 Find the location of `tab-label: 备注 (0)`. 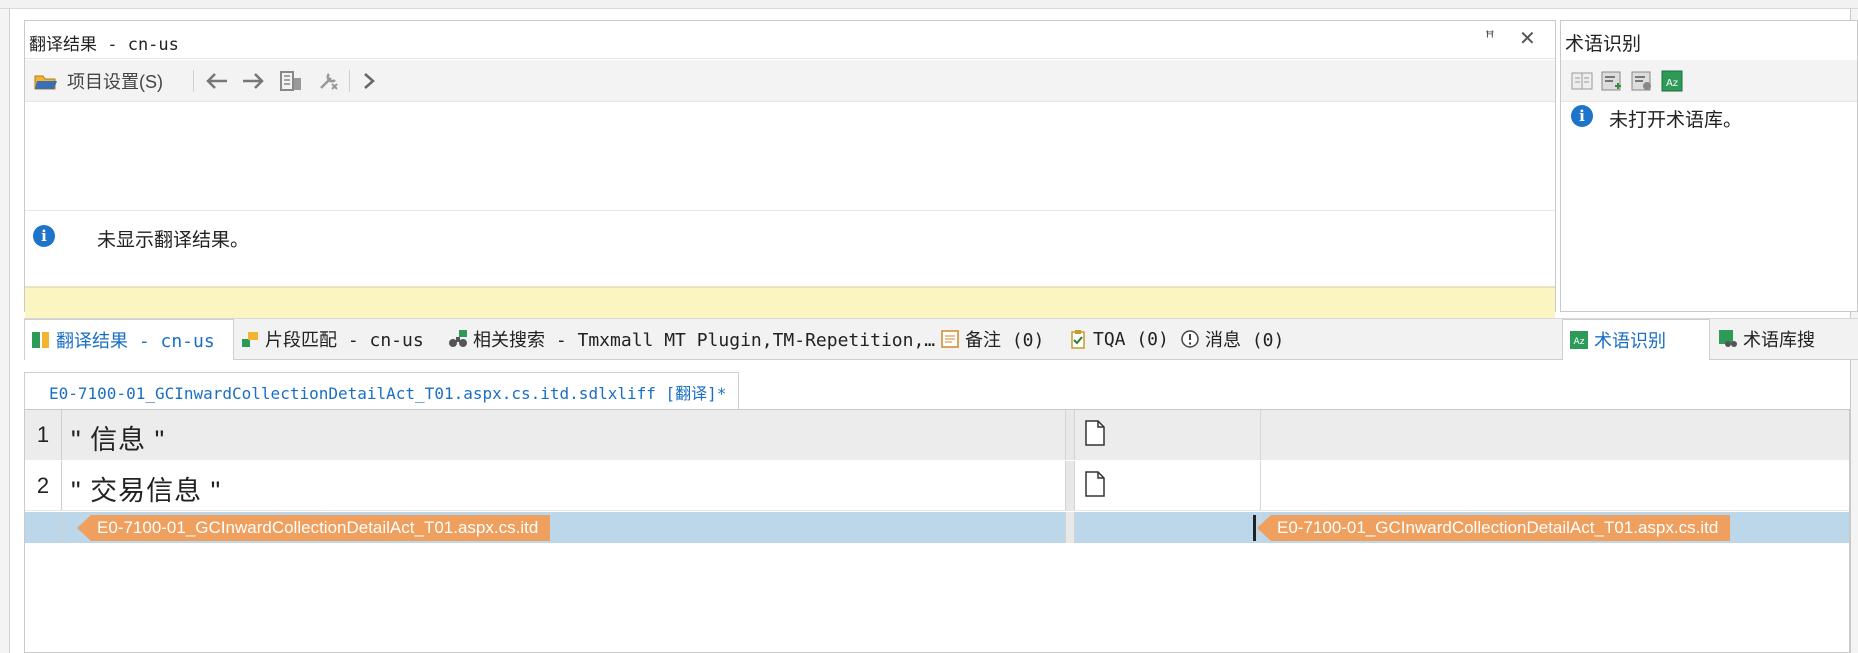

tab-label: 备注 (0) is located at coordinates (1005, 340).